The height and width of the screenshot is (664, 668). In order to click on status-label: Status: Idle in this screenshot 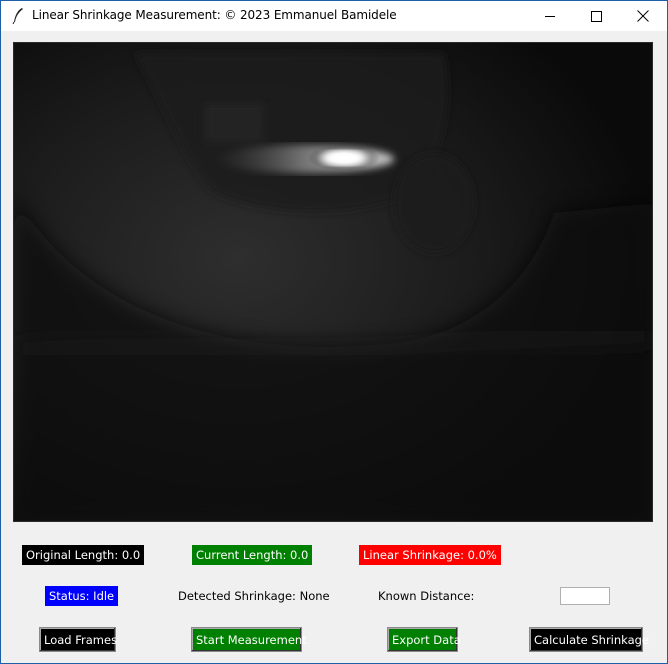, I will do `click(82, 596)`.